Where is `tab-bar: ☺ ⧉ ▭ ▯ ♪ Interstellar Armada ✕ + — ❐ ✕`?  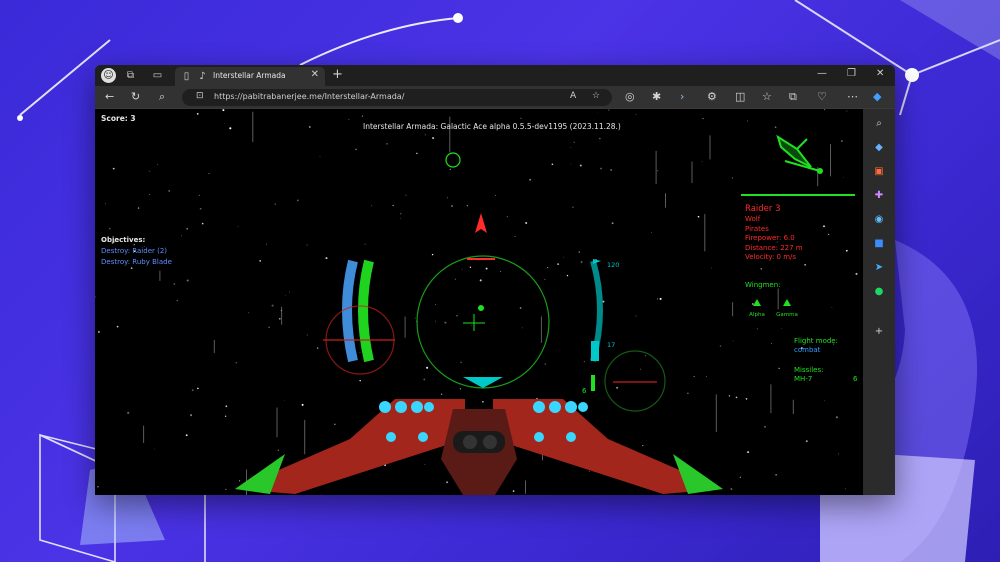 tab-bar: ☺ ⧉ ▭ ▯ ♪ Interstellar Armada ✕ + — ❐ ✕ is located at coordinates (495, 75).